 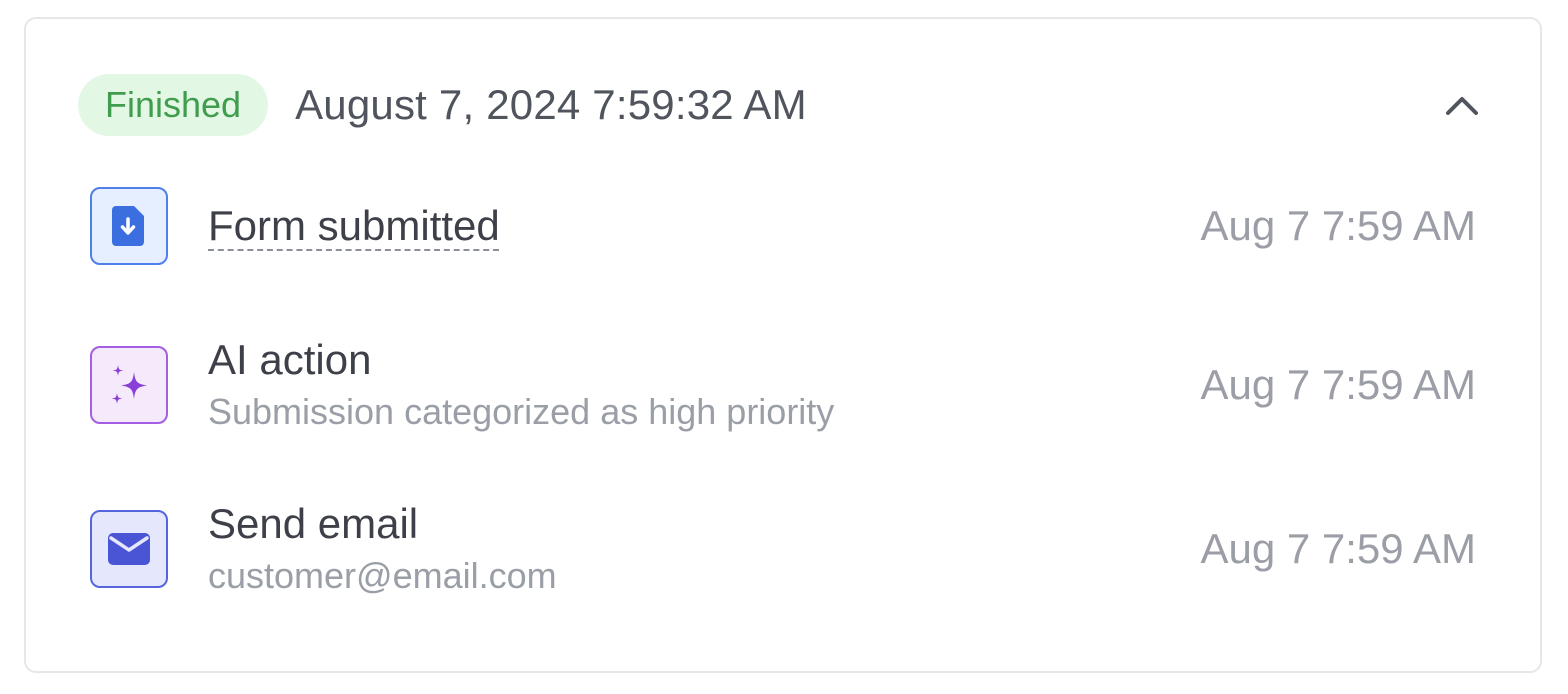 I want to click on run-header: Finished August 7, 2024 7:59:32 AM, so click(x=778, y=105).